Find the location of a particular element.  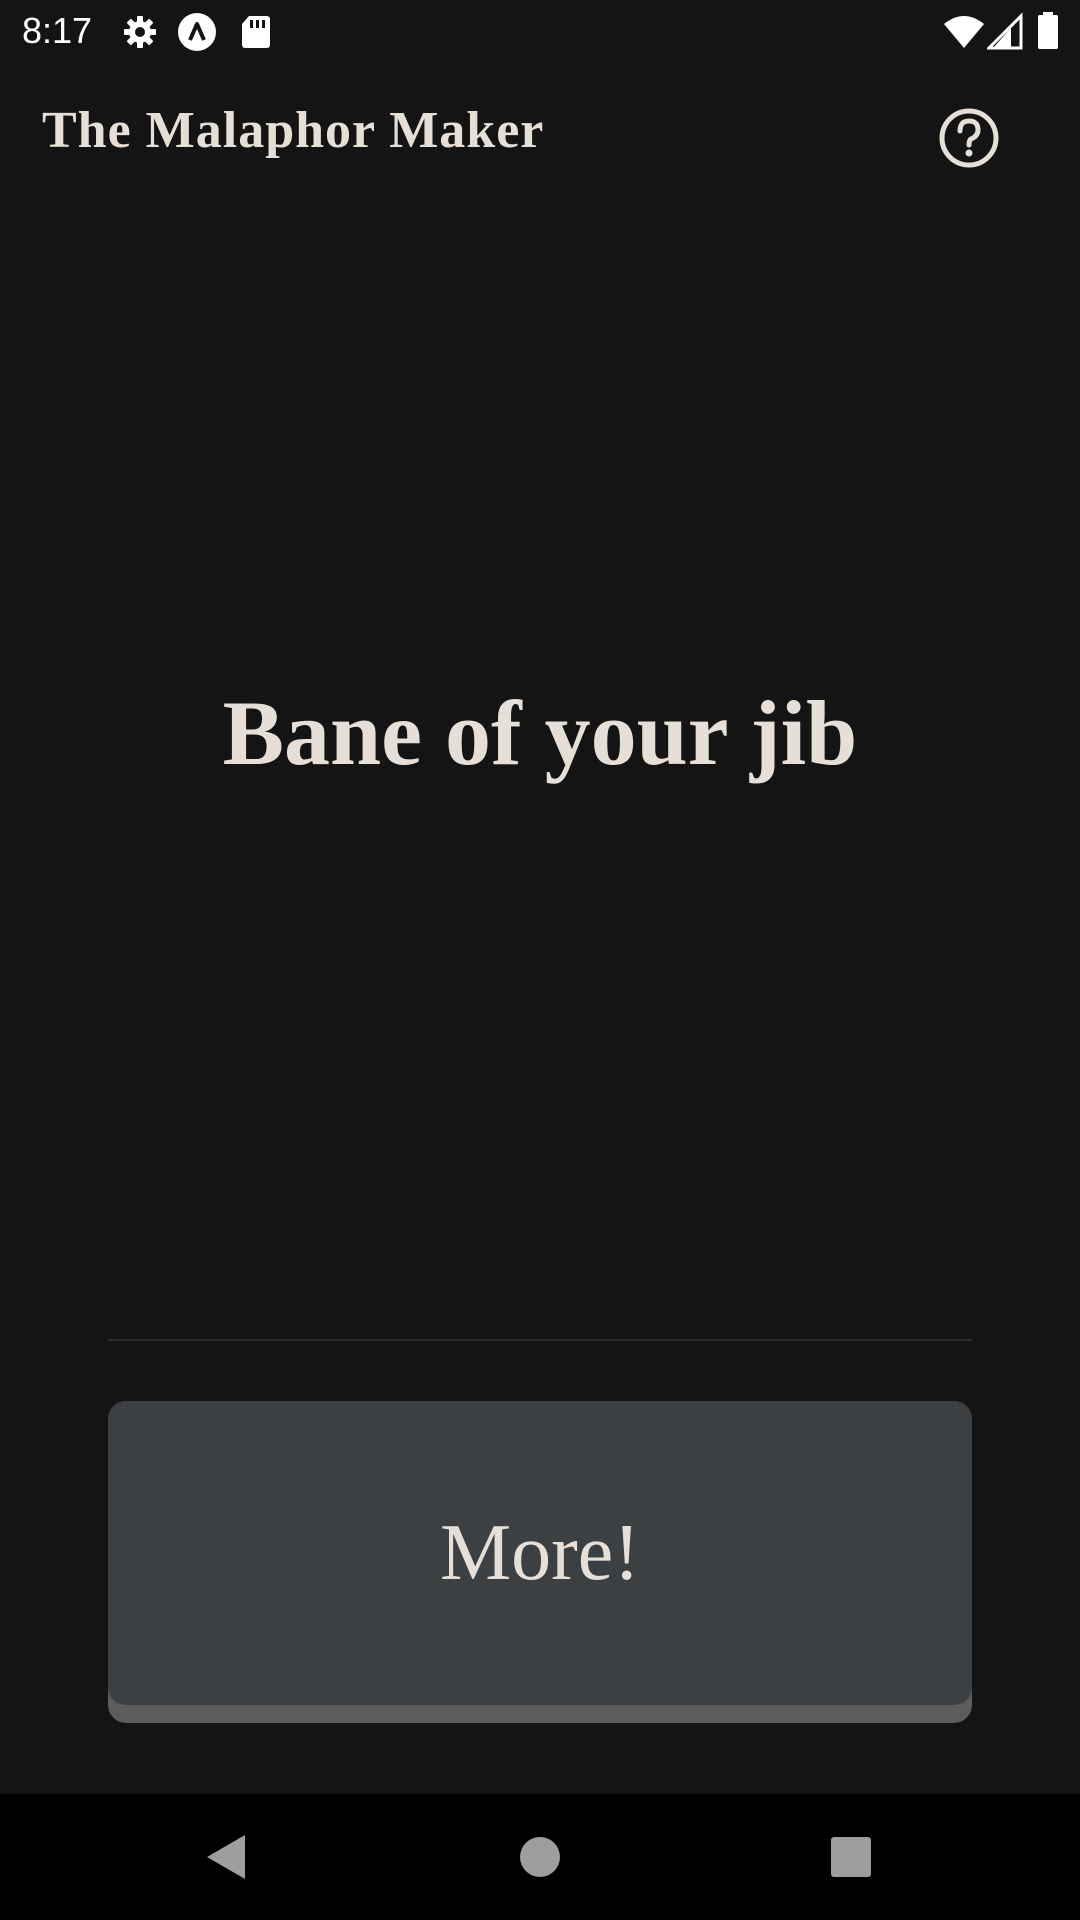

more-button-face: More! is located at coordinates (540, 1553).